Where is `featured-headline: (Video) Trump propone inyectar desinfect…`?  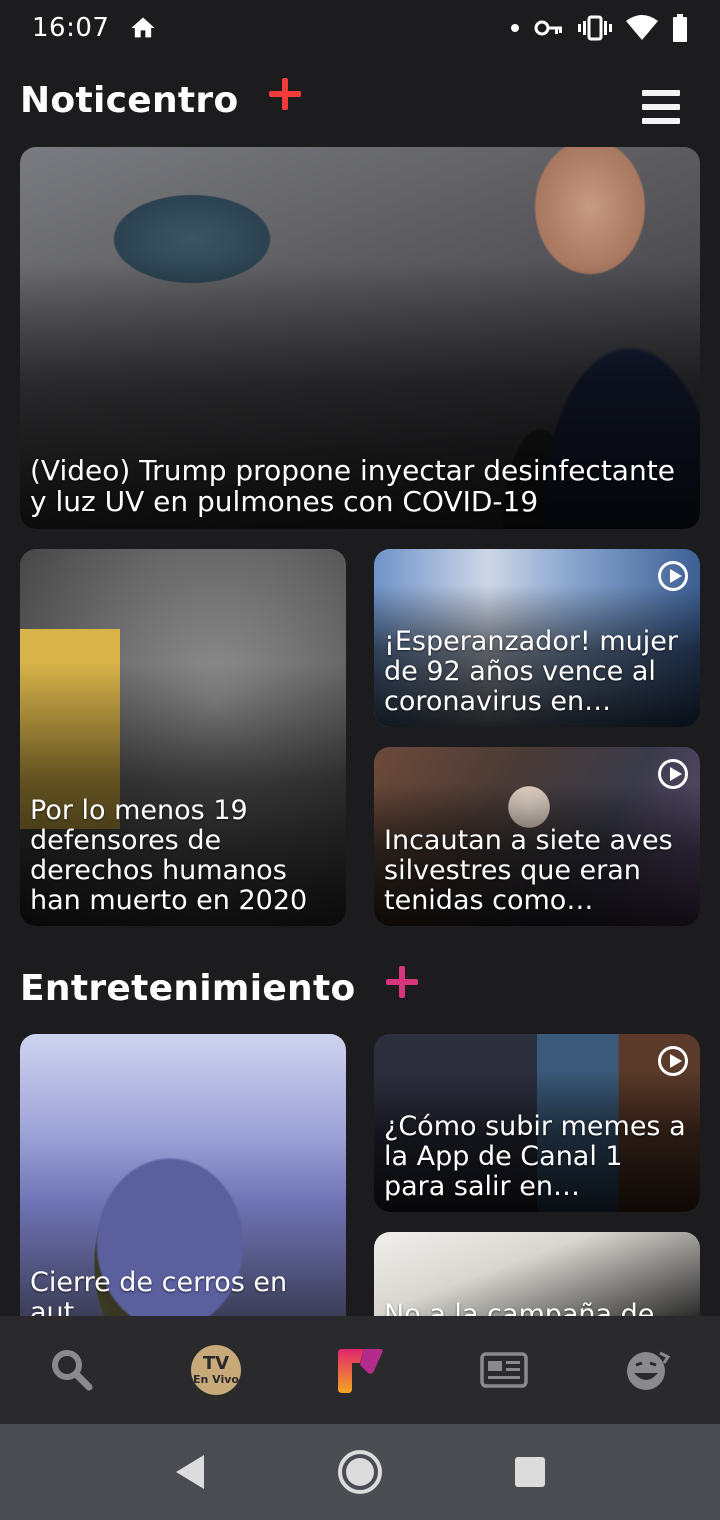
featured-headline: (Video) Trump propone inyectar desinfect… is located at coordinates (352, 486).